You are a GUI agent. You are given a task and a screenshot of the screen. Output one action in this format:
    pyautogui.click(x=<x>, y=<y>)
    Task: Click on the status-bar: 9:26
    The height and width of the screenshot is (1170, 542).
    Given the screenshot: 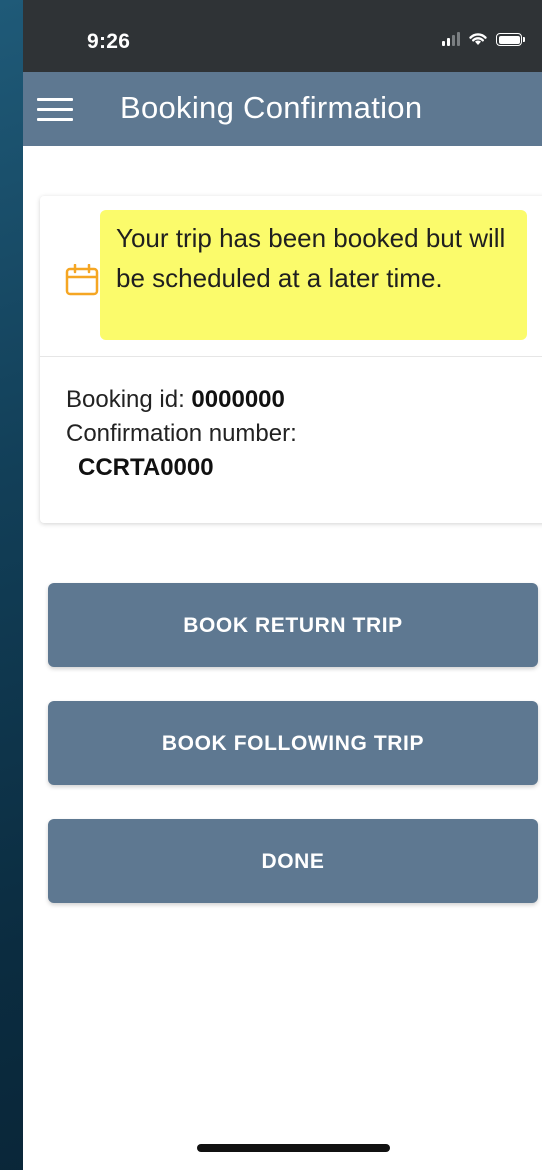 What is the action you would take?
    pyautogui.click(x=282, y=36)
    